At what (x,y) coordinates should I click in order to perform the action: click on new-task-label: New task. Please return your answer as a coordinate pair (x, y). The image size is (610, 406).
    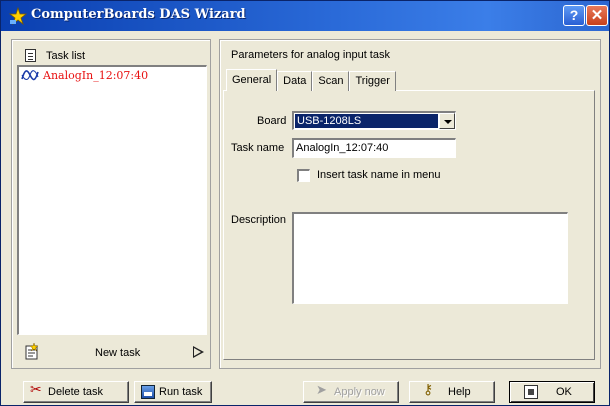
    Looking at the image, I should click on (118, 353).